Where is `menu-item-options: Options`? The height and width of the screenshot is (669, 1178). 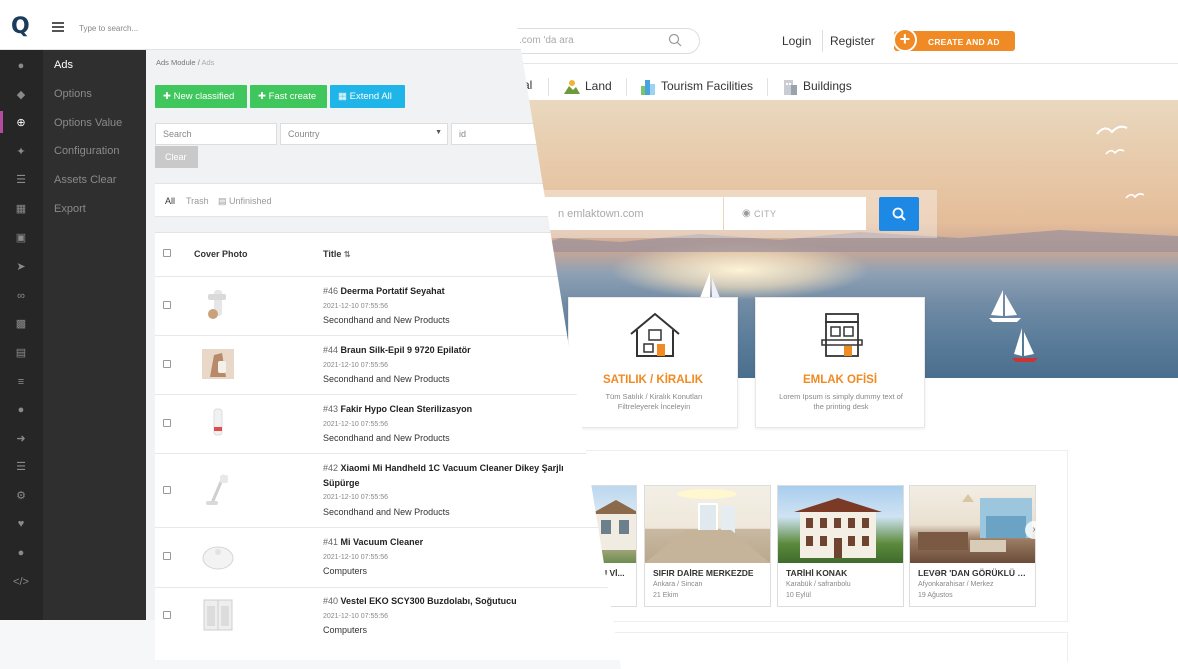
menu-item-options: Options is located at coordinates (73, 94).